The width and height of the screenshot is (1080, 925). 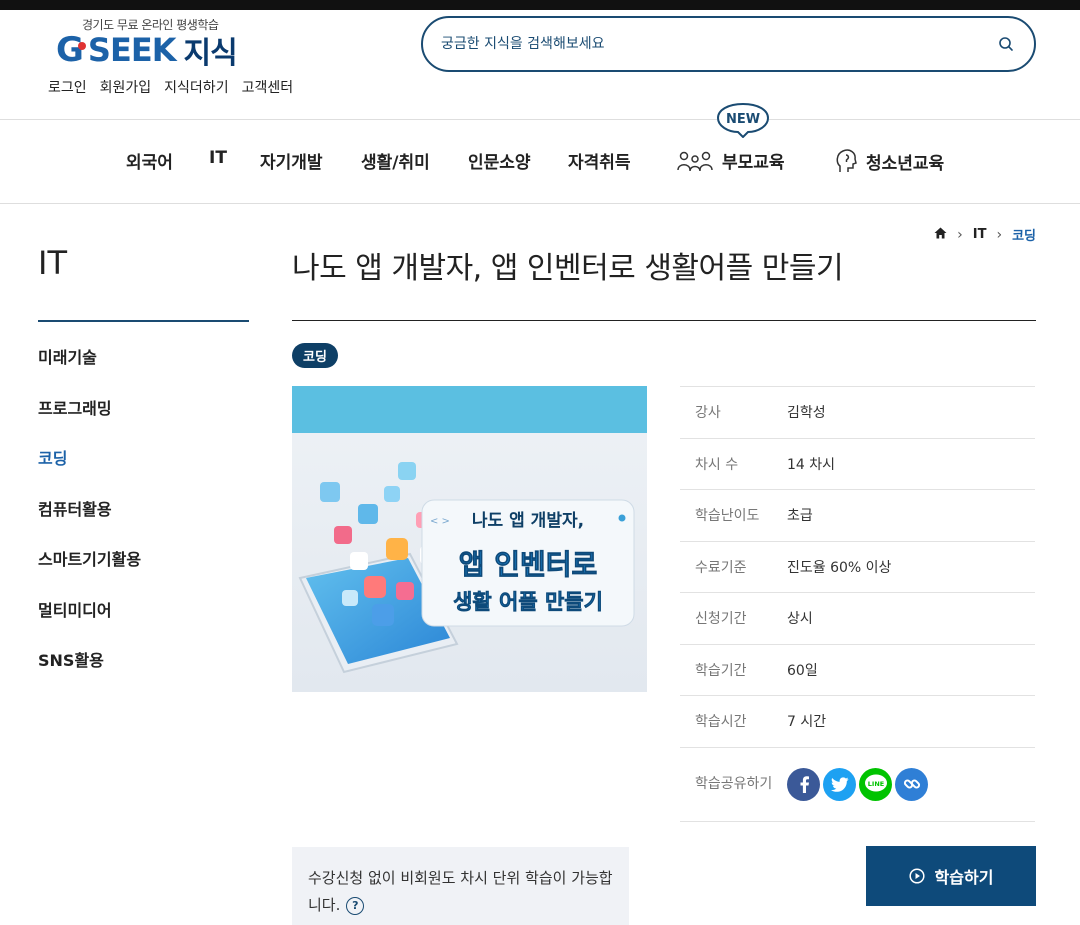 I want to click on nav-label: 청소년교육, so click(x=905, y=163).